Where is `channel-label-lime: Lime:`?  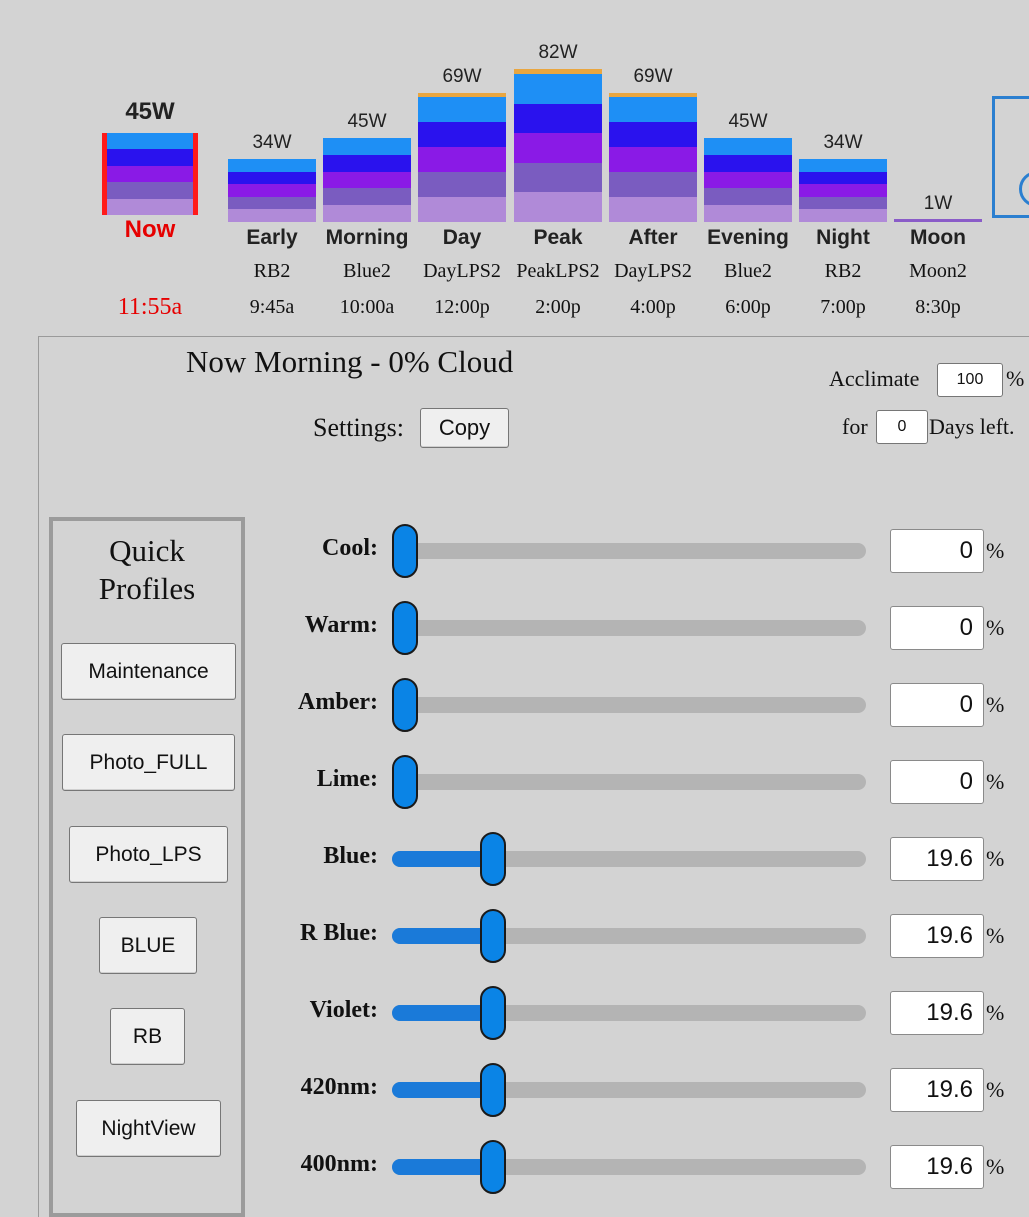 channel-label-lime: Lime: is located at coordinates (347, 779).